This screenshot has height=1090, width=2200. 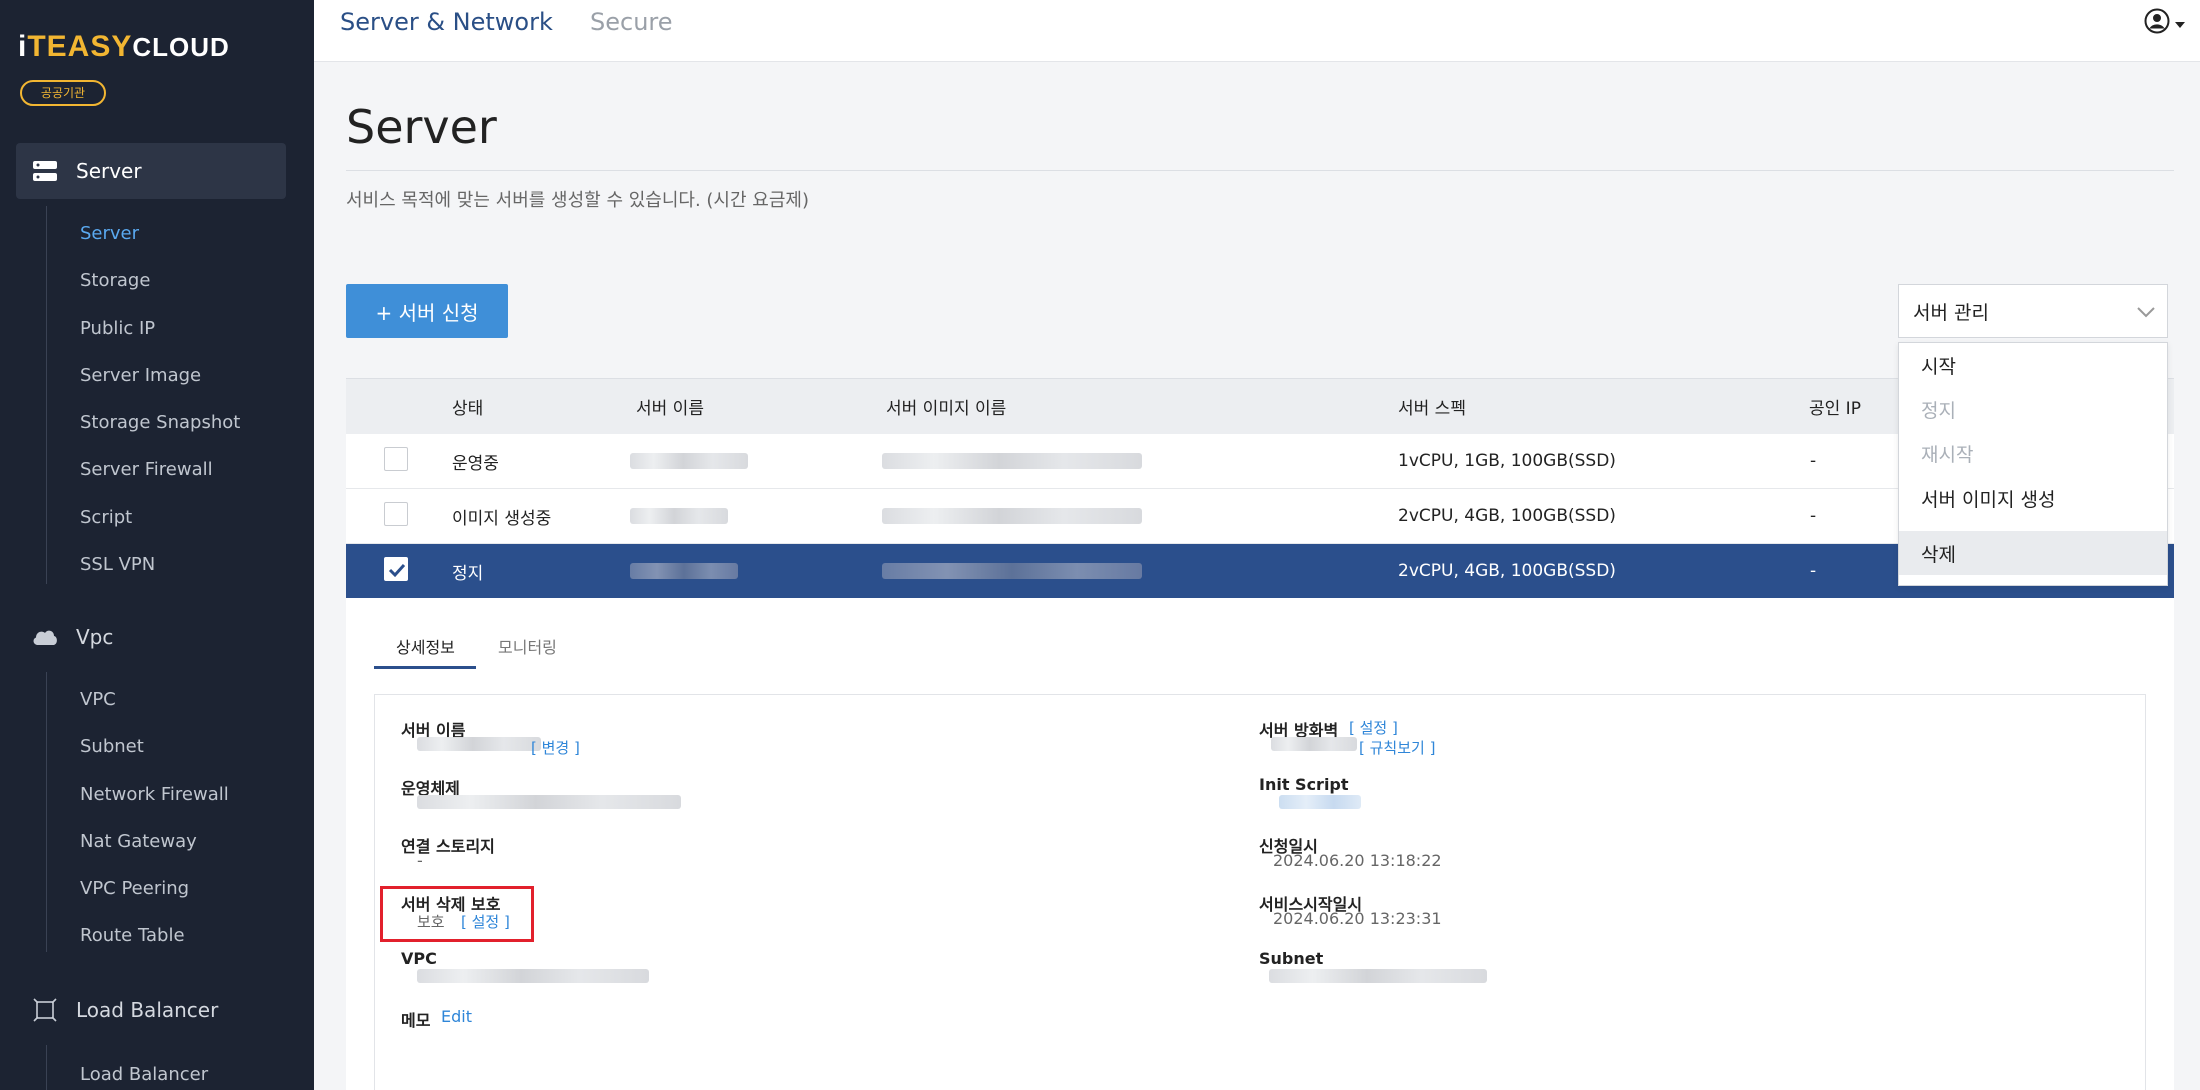 I want to click on nav-group-load-balancer: Load Balancer, so click(x=151, y=1010).